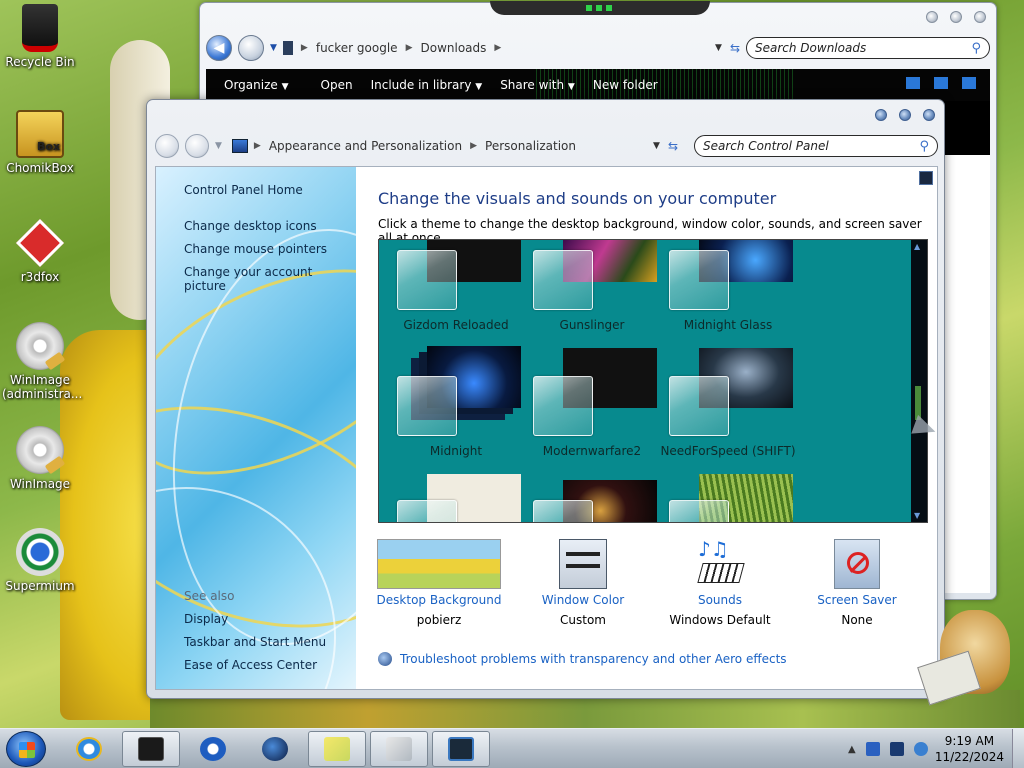  What do you see at coordinates (917, 515) in the screenshot?
I see `scroll-down-arrow: ▼` at bounding box center [917, 515].